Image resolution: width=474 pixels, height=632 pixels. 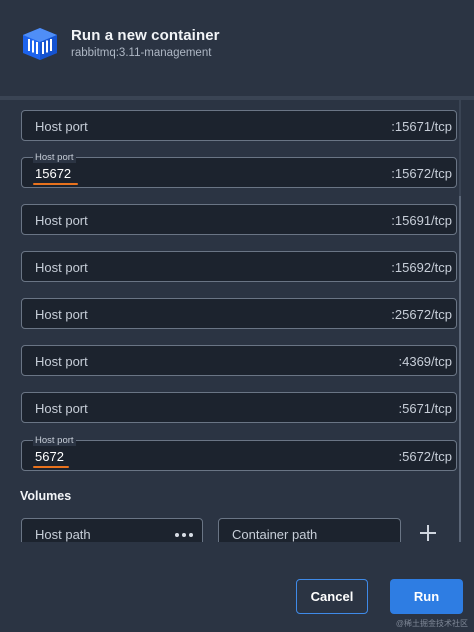 What do you see at coordinates (426, 596) in the screenshot?
I see `run-button: Run` at bounding box center [426, 596].